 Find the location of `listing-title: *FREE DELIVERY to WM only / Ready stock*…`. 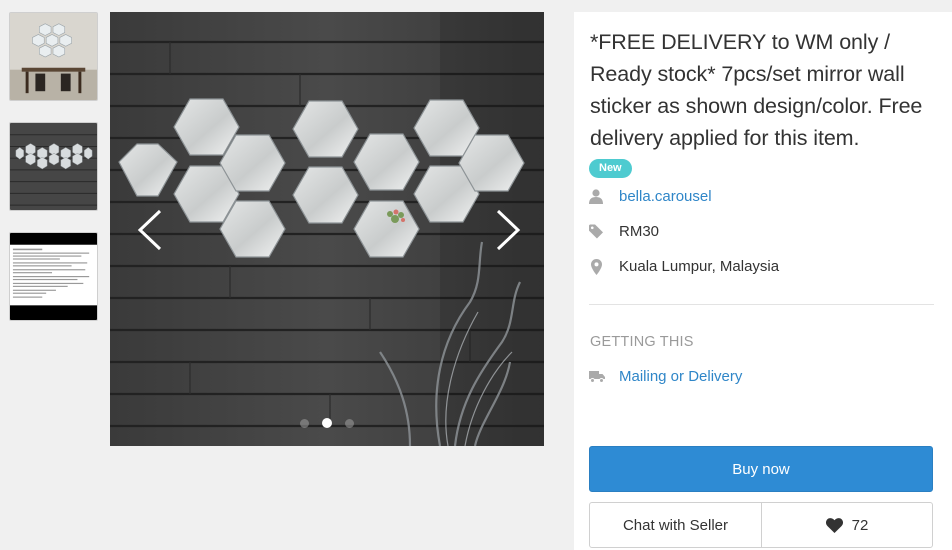

listing-title: *FREE DELIVERY to WM only / Ready stock*… is located at coordinates (756, 90).